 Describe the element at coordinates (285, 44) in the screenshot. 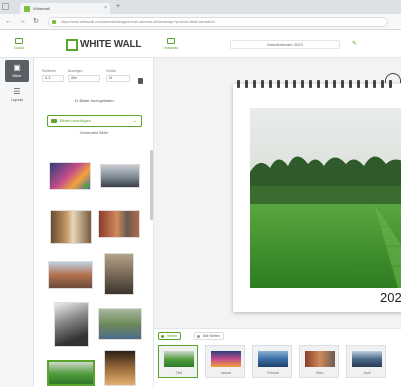

I see `project-name-field: Wandkalender 2024` at that location.